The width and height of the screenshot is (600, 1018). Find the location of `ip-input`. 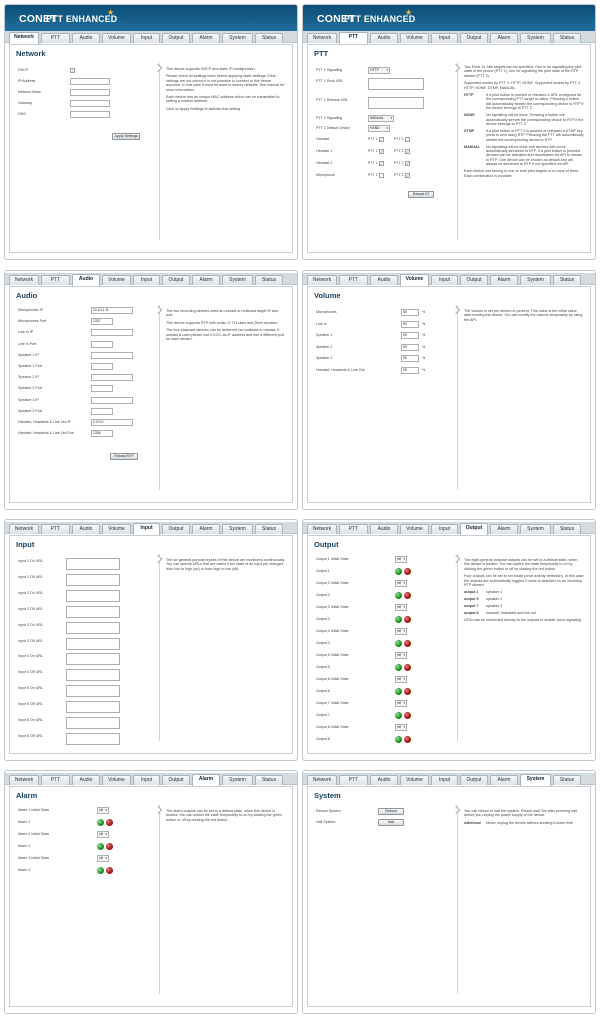

ip-input is located at coordinates (90, 81).